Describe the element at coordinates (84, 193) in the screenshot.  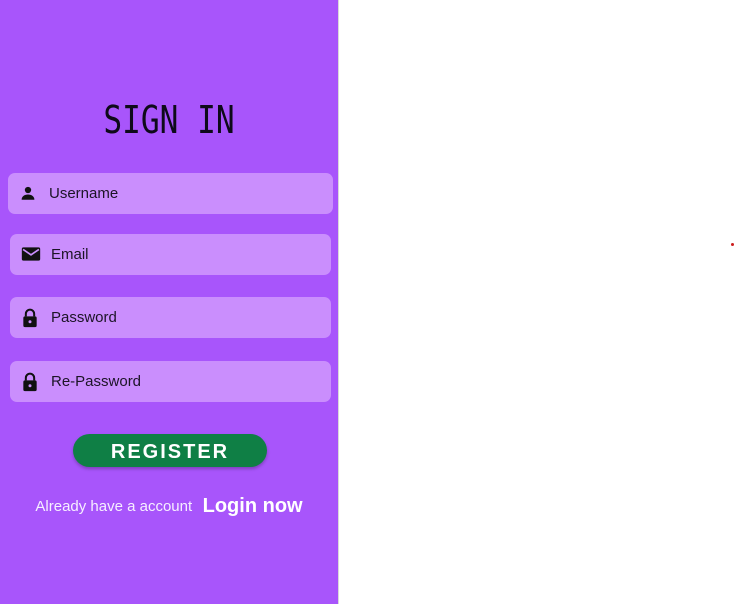
I see `username-placeholder: Username` at that location.